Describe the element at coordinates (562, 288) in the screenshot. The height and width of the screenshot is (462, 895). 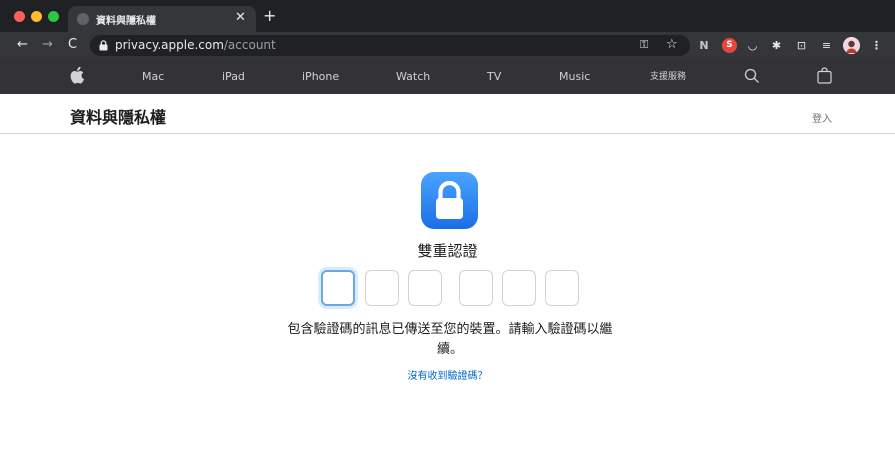
I see `code-digit-6-input` at that location.